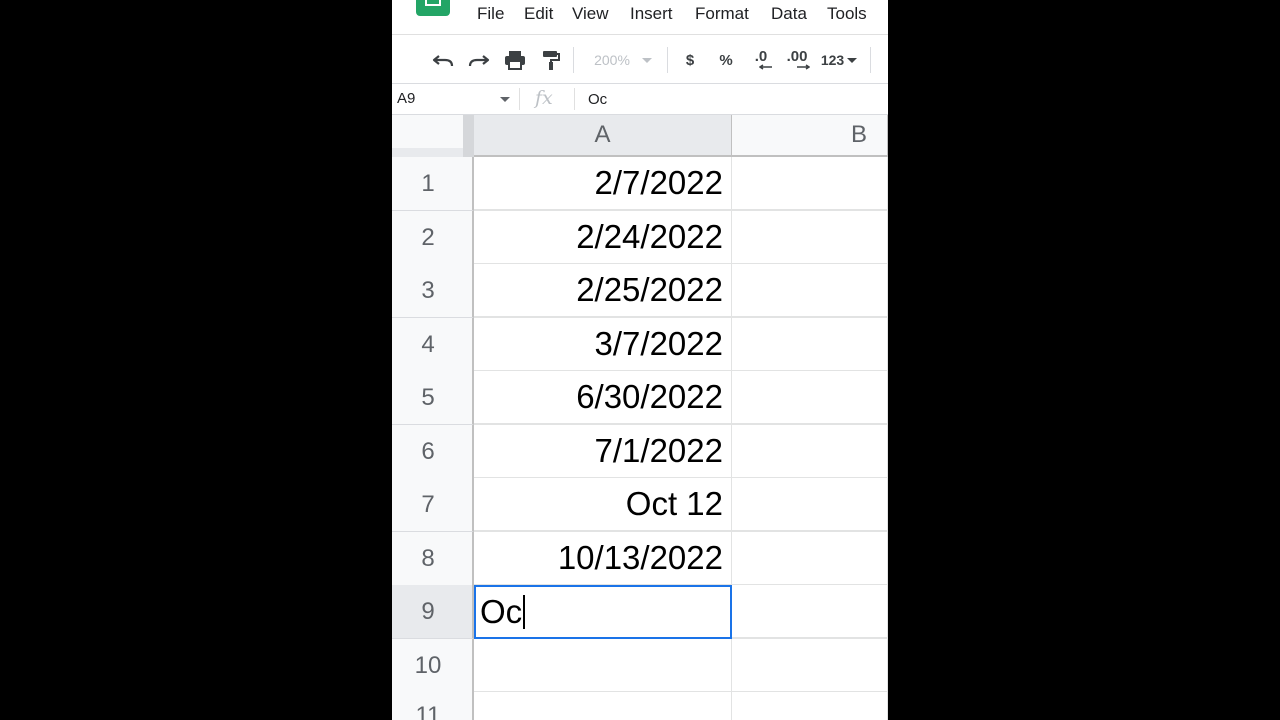  Describe the element at coordinates (810, 291) in the screenshot. I see `cell-b3` at that location.